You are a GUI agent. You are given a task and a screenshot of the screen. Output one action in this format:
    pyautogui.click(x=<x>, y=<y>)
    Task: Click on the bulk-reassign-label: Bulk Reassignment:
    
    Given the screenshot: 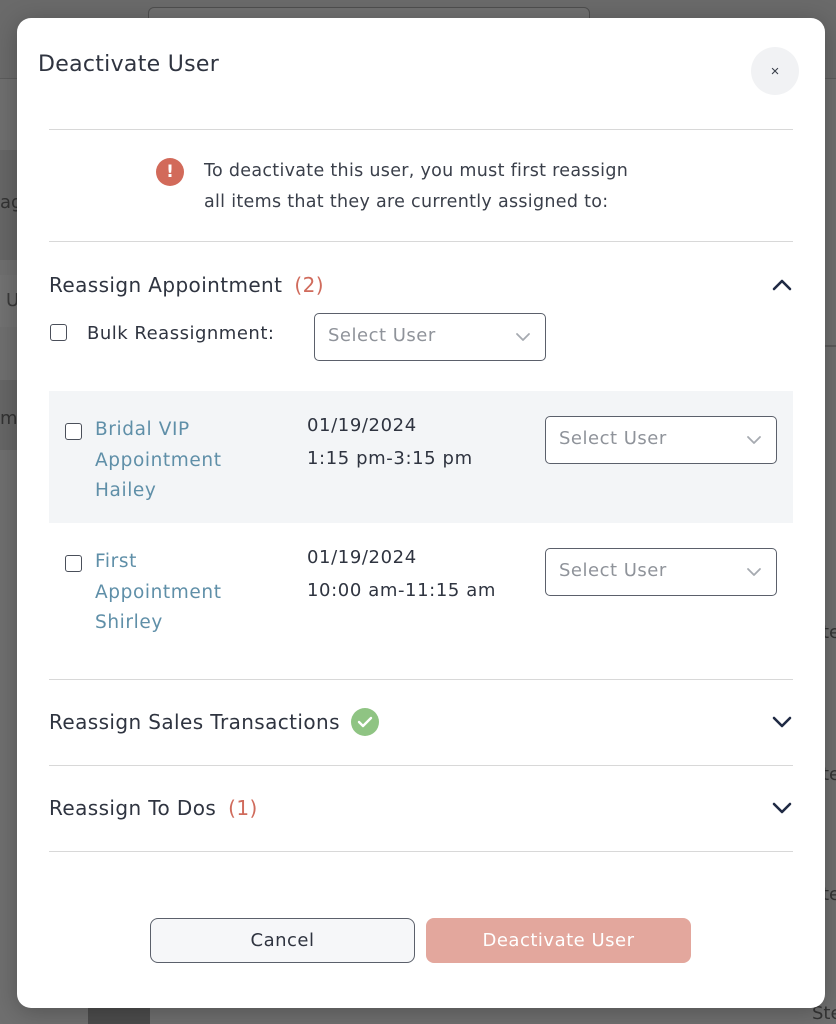 What is the action you would take?
    pyautogui.click(x=181, y=333)
    